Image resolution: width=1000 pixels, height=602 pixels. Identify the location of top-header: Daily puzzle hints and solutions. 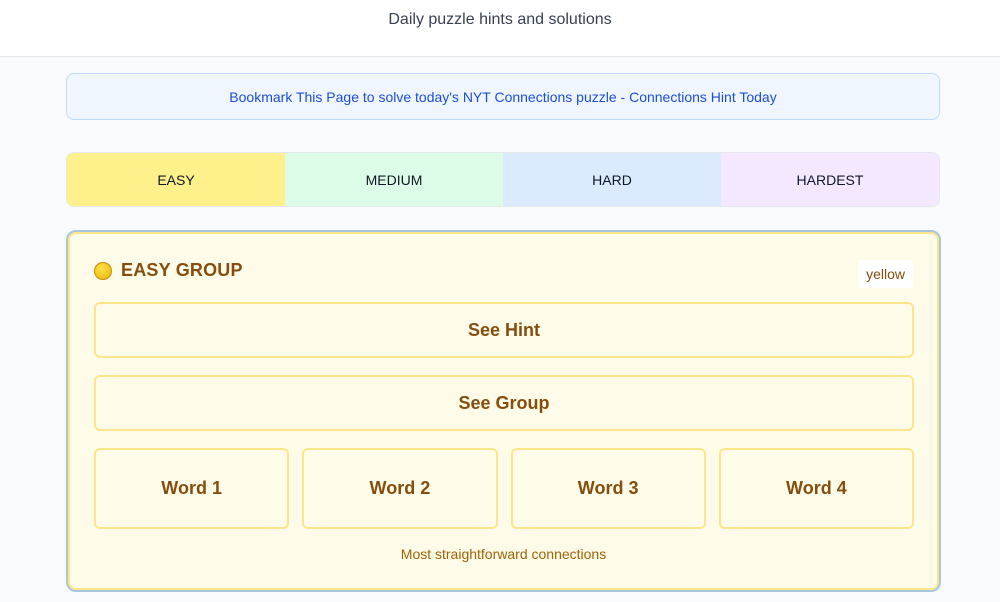
(500, 28).